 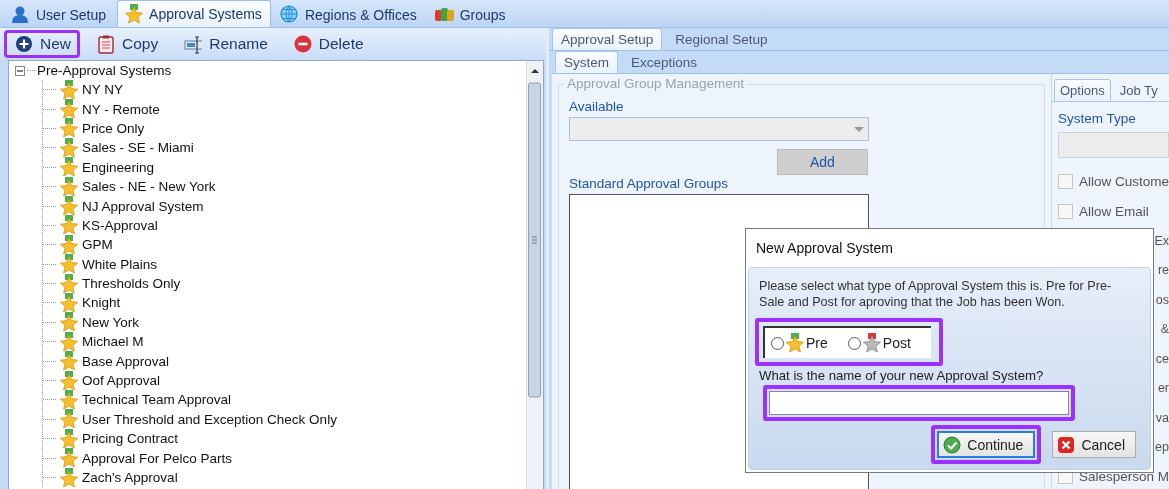 What do you see at coordinates (113, 342) in the screenshot?
I see `tree-item: Michael M` at bounding box center [113, 342].